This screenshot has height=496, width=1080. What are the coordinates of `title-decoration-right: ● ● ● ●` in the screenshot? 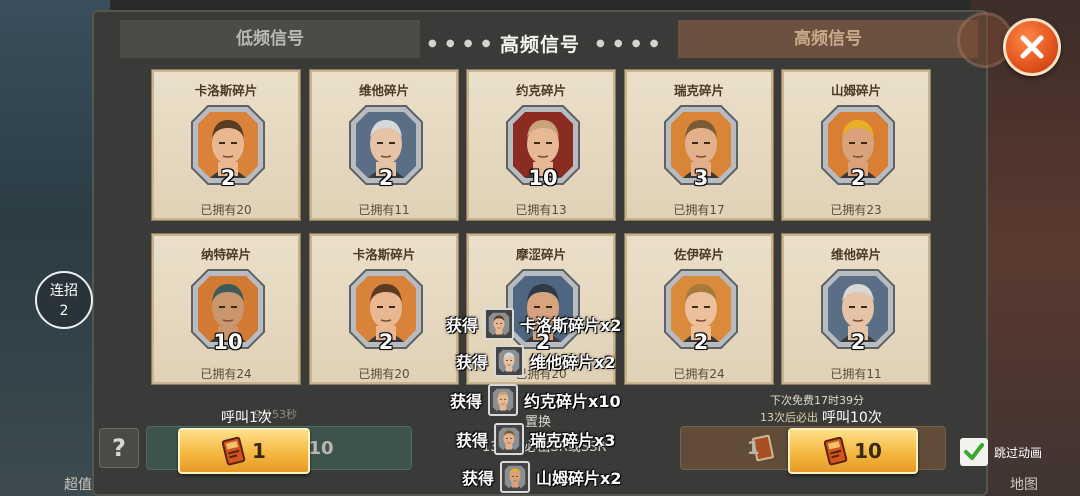 It's located at (629, 43).